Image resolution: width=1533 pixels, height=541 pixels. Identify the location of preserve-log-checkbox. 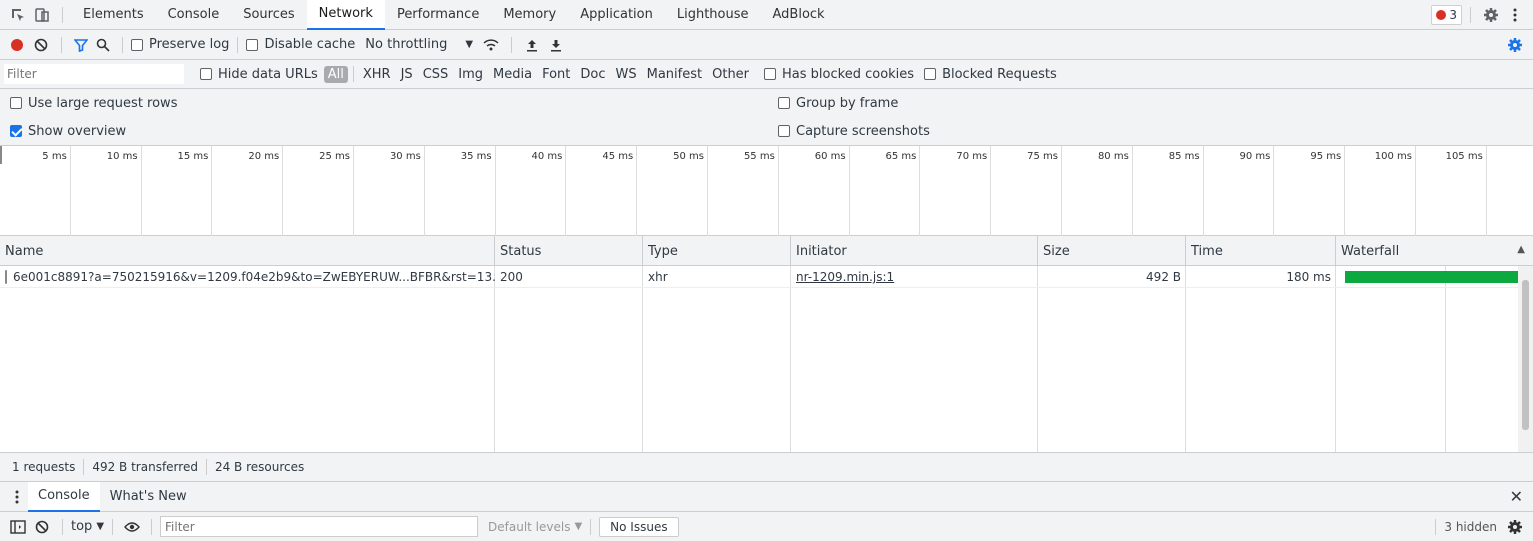
(137, 44).